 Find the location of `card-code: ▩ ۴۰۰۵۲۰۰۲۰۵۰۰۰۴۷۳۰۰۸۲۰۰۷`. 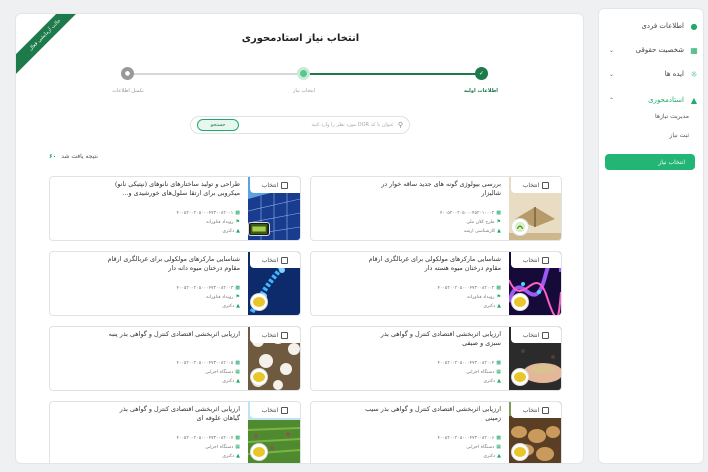

card-code: ▩ ۴۰۰۵۲۰۰۲۰۵۰۰۰۴۷۳۰۰۸۲۰۰۷ is located at coordinates (208, 438).